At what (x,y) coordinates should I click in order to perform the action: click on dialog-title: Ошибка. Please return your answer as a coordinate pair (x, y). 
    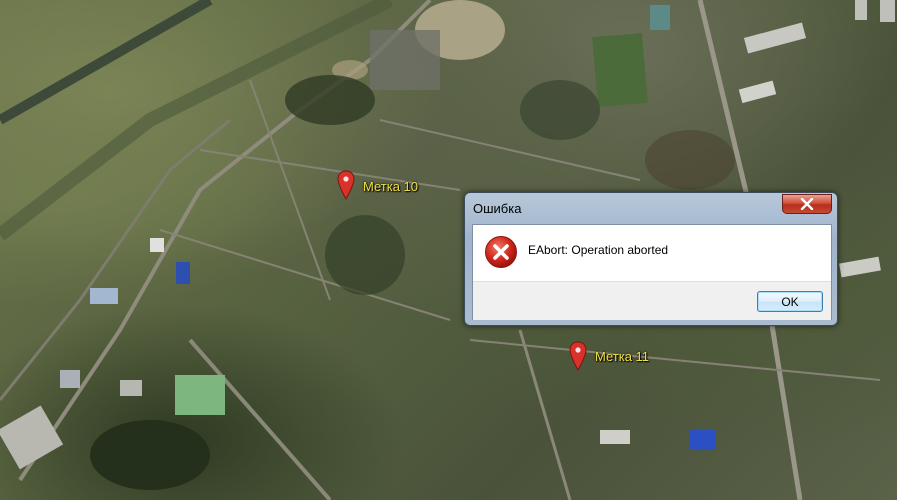
    Looking at the image, I should click on (497, 208).